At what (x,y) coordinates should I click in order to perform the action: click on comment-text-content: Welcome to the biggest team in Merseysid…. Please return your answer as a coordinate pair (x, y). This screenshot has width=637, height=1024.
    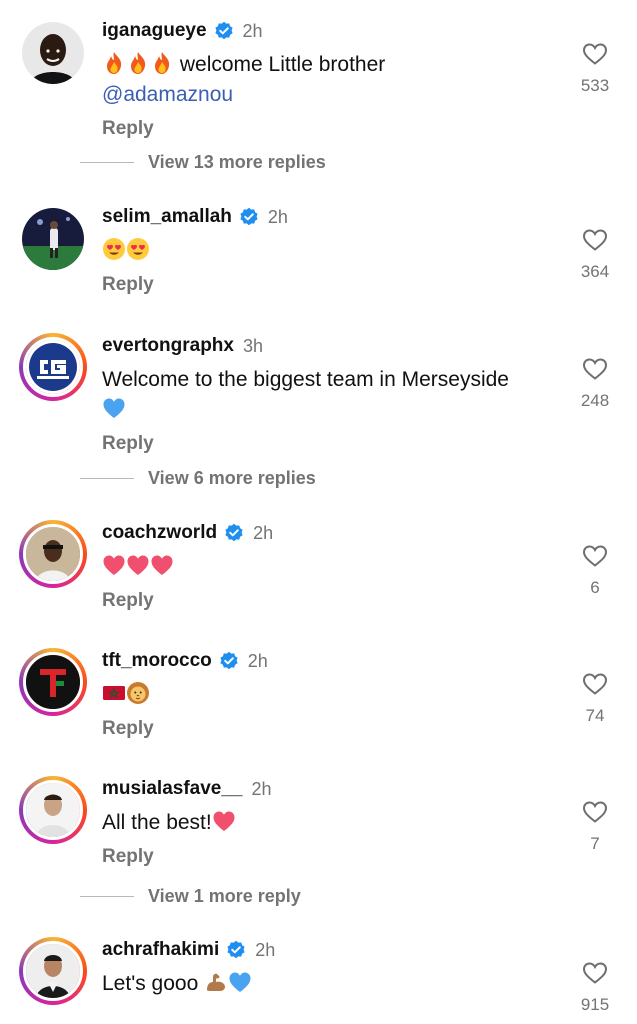
    Looking at the image, I should click on (305, 379).